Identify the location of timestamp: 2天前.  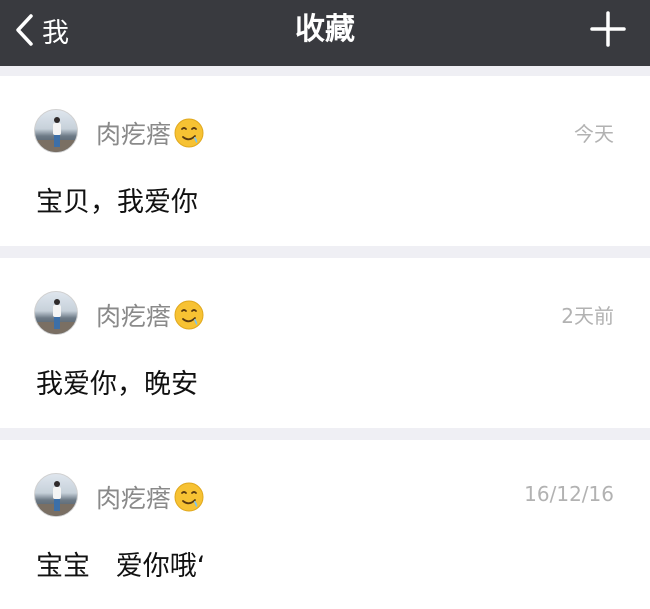
(587, 316).